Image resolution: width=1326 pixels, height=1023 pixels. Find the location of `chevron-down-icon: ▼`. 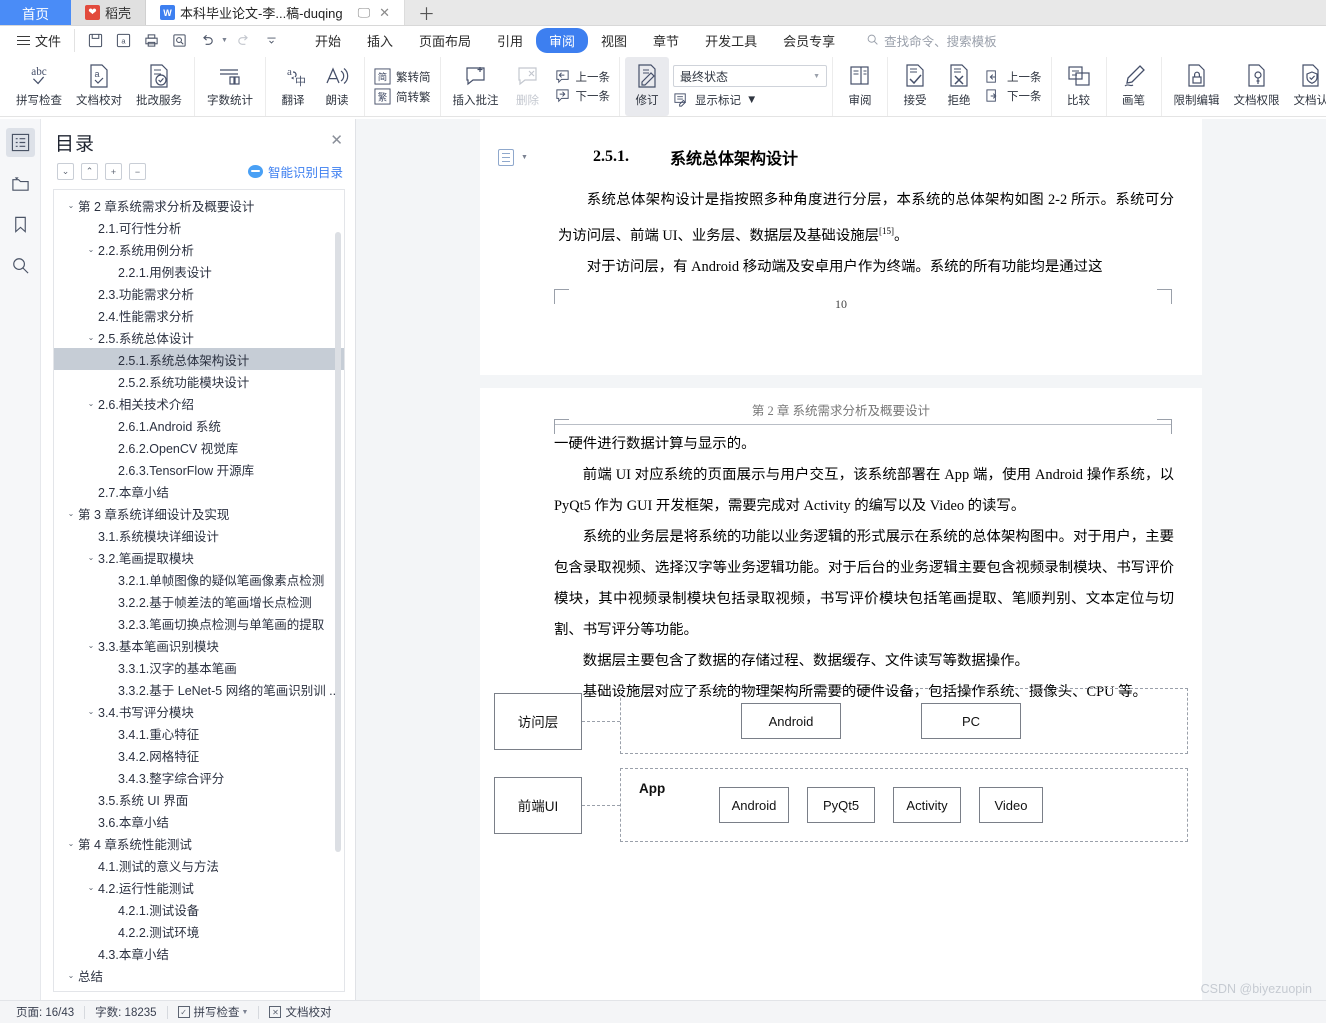

chevron-down-icon: ▼ is located at coordinates (245, 1012).